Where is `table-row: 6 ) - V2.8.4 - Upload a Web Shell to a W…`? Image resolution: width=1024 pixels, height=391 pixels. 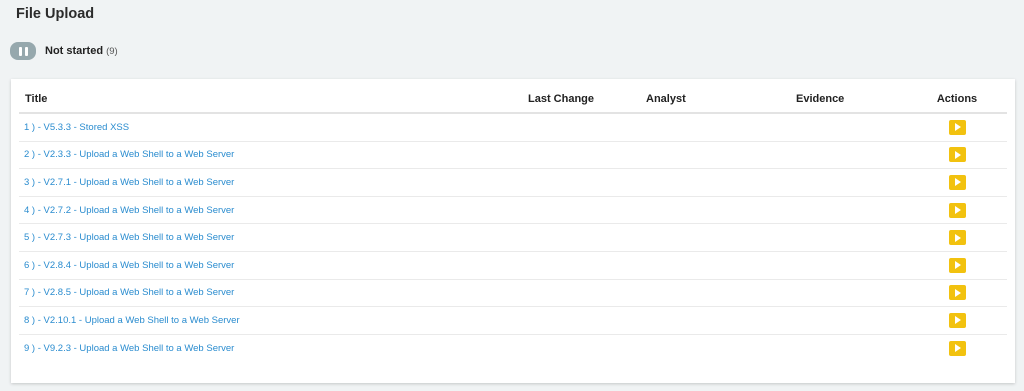
table-row: 6 ) - V2.8.4 - Upload a Web Shell to a W… is located at coordinates (513, 265).